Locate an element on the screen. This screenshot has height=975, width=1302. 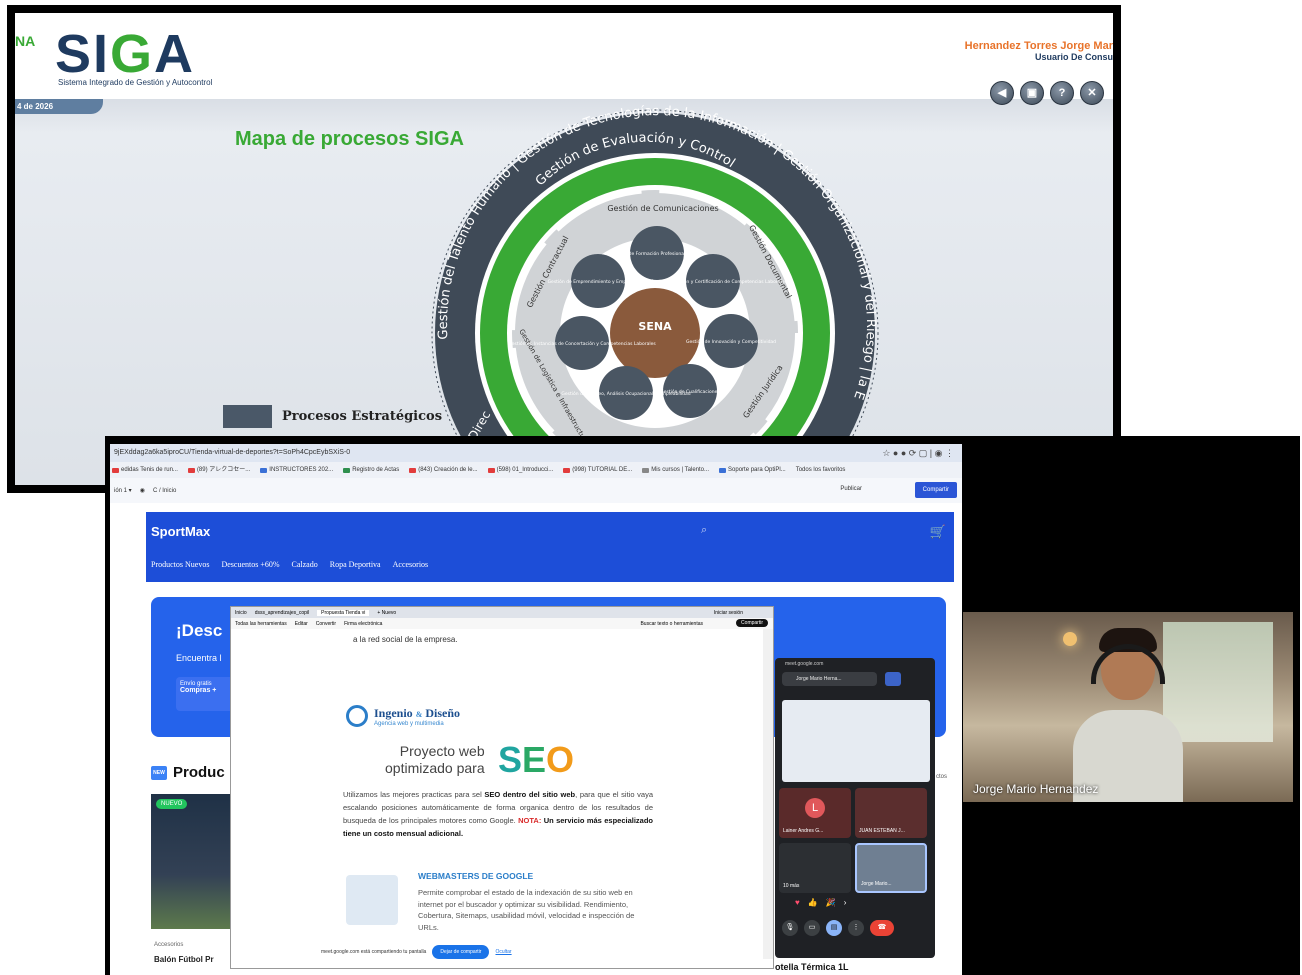
segment-comunicaciones: Gestión de Comunicaciones is located at coordinates (662, 208).